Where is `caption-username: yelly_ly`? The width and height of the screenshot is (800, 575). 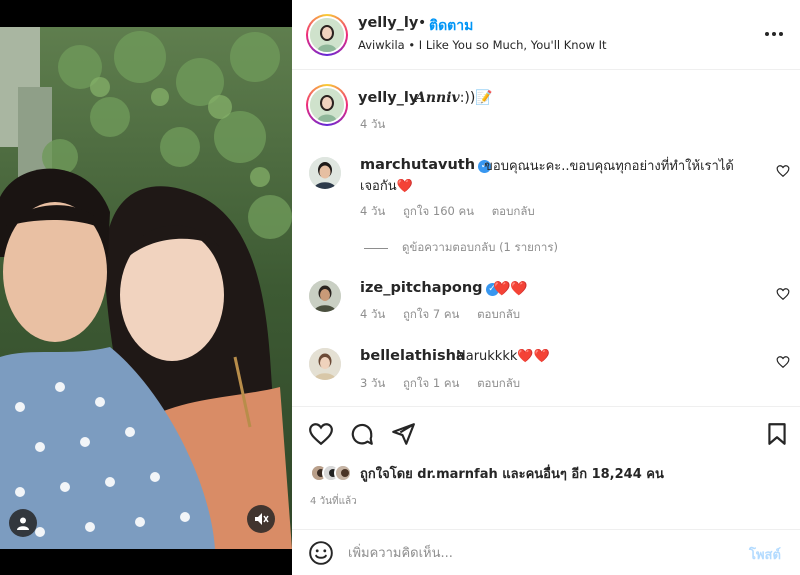 caption-username: yelly_ly is located at coordinates (388, 98).